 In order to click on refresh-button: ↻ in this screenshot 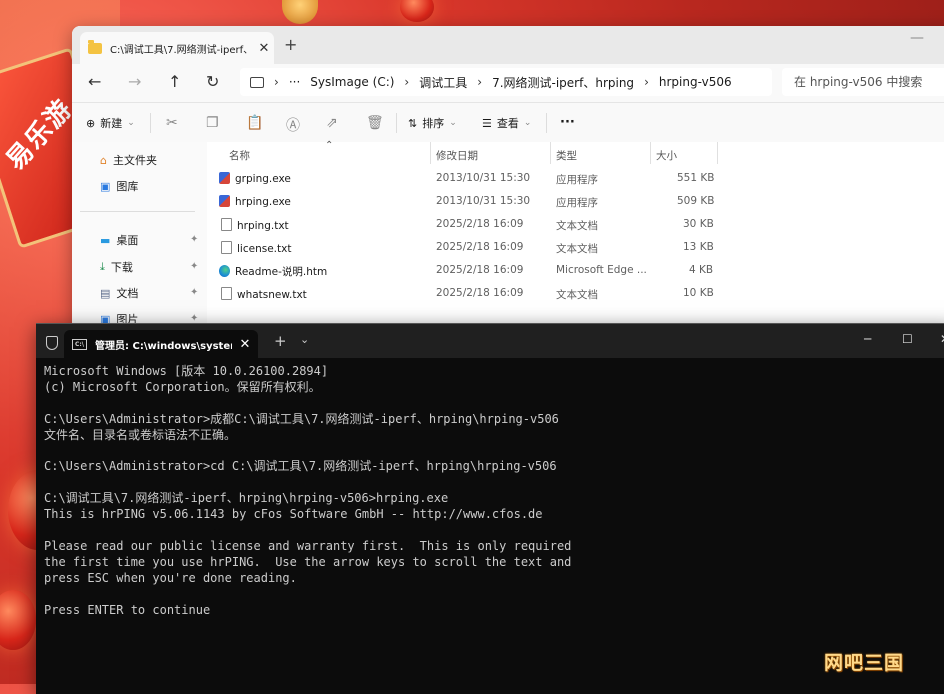, I will do `click(212, 81)`.